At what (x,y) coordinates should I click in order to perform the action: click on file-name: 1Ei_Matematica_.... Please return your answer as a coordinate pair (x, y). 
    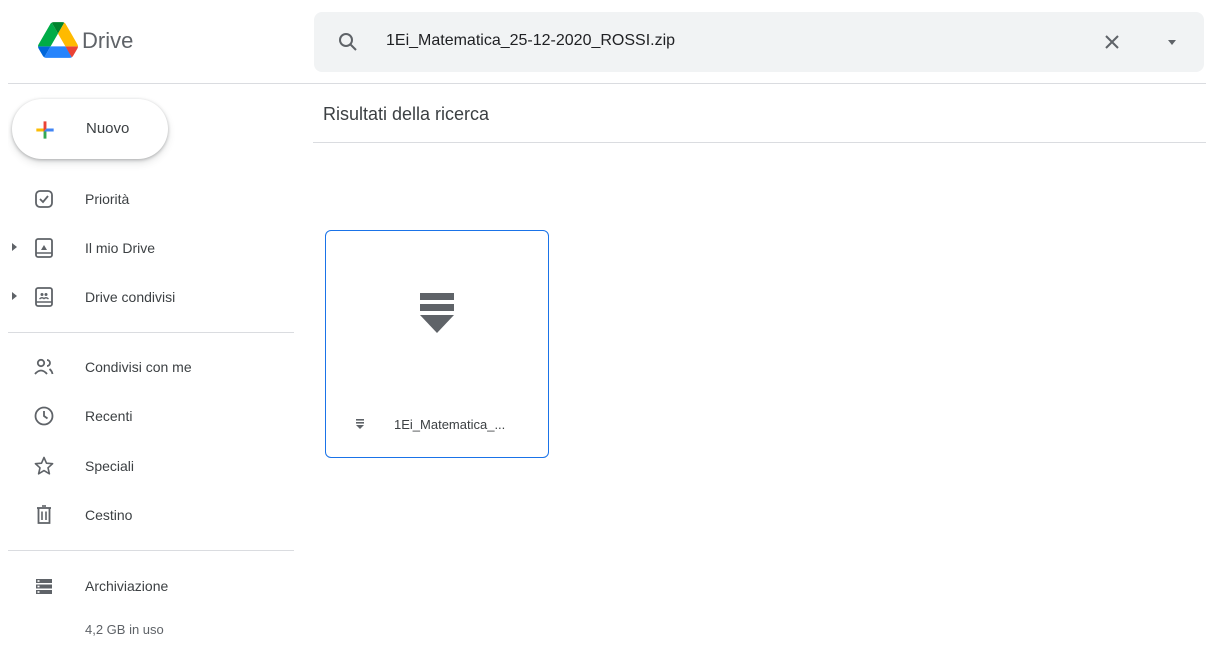
    Looking at the image, I should click on (450, 424).